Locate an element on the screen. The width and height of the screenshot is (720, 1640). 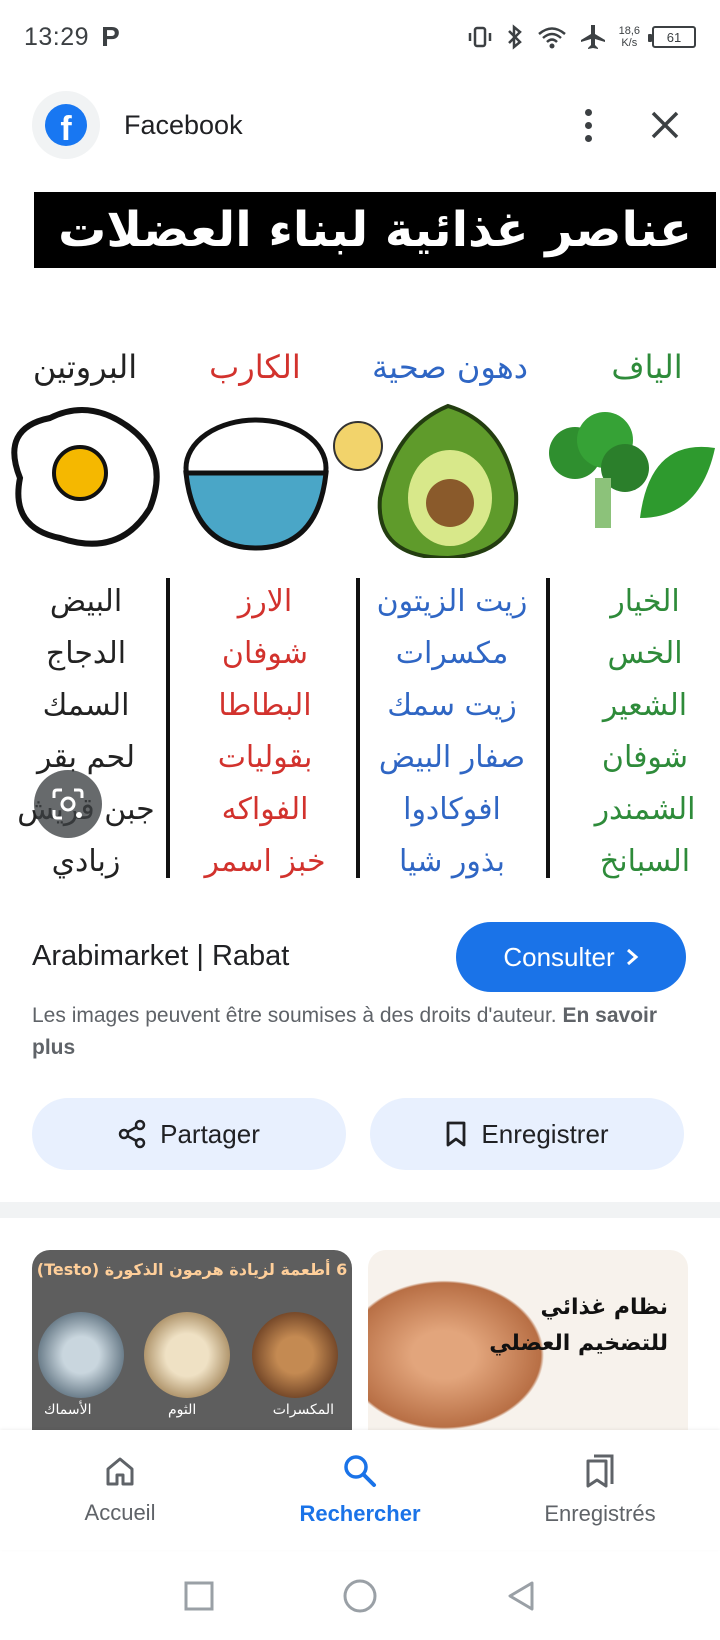
share-button: Partager is located at coordinates (189, 1134).